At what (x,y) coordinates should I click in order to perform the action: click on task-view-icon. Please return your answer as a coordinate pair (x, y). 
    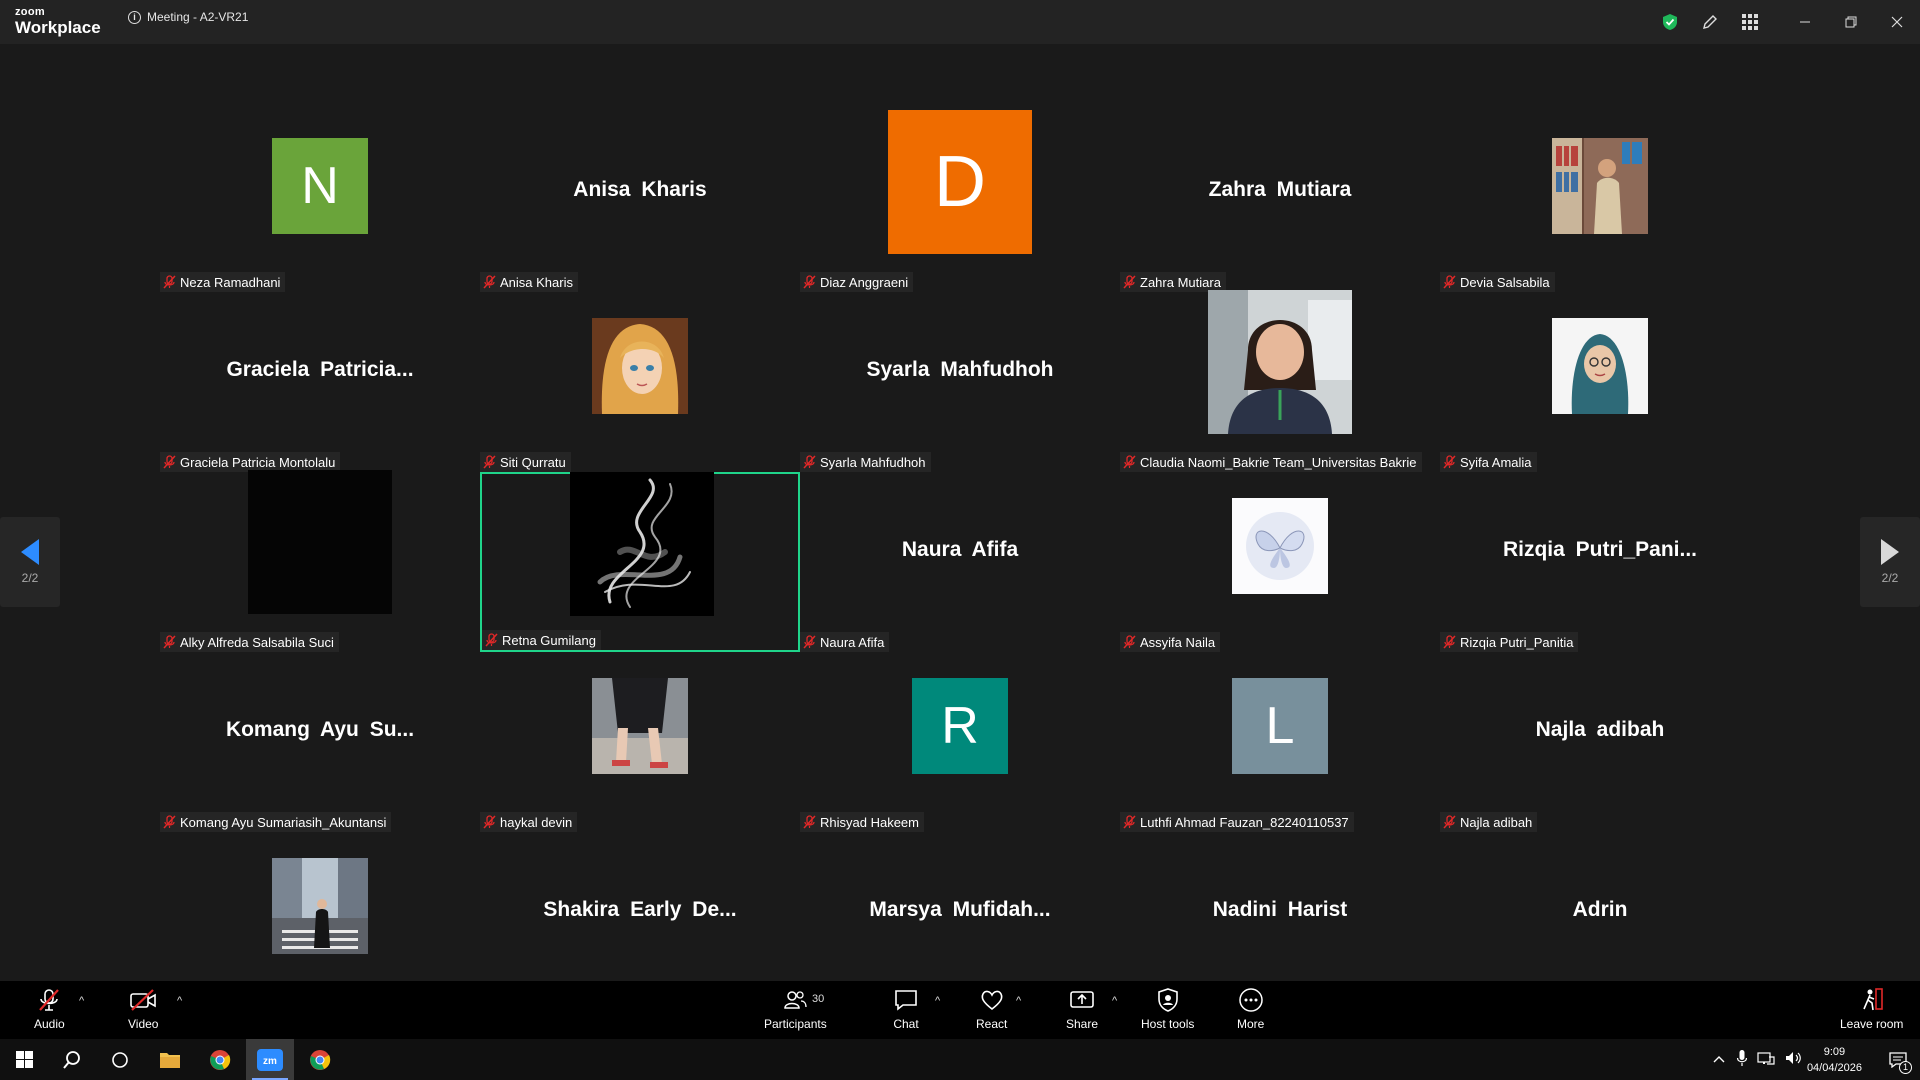
    Looking at the image, I should click on (120, 1059).